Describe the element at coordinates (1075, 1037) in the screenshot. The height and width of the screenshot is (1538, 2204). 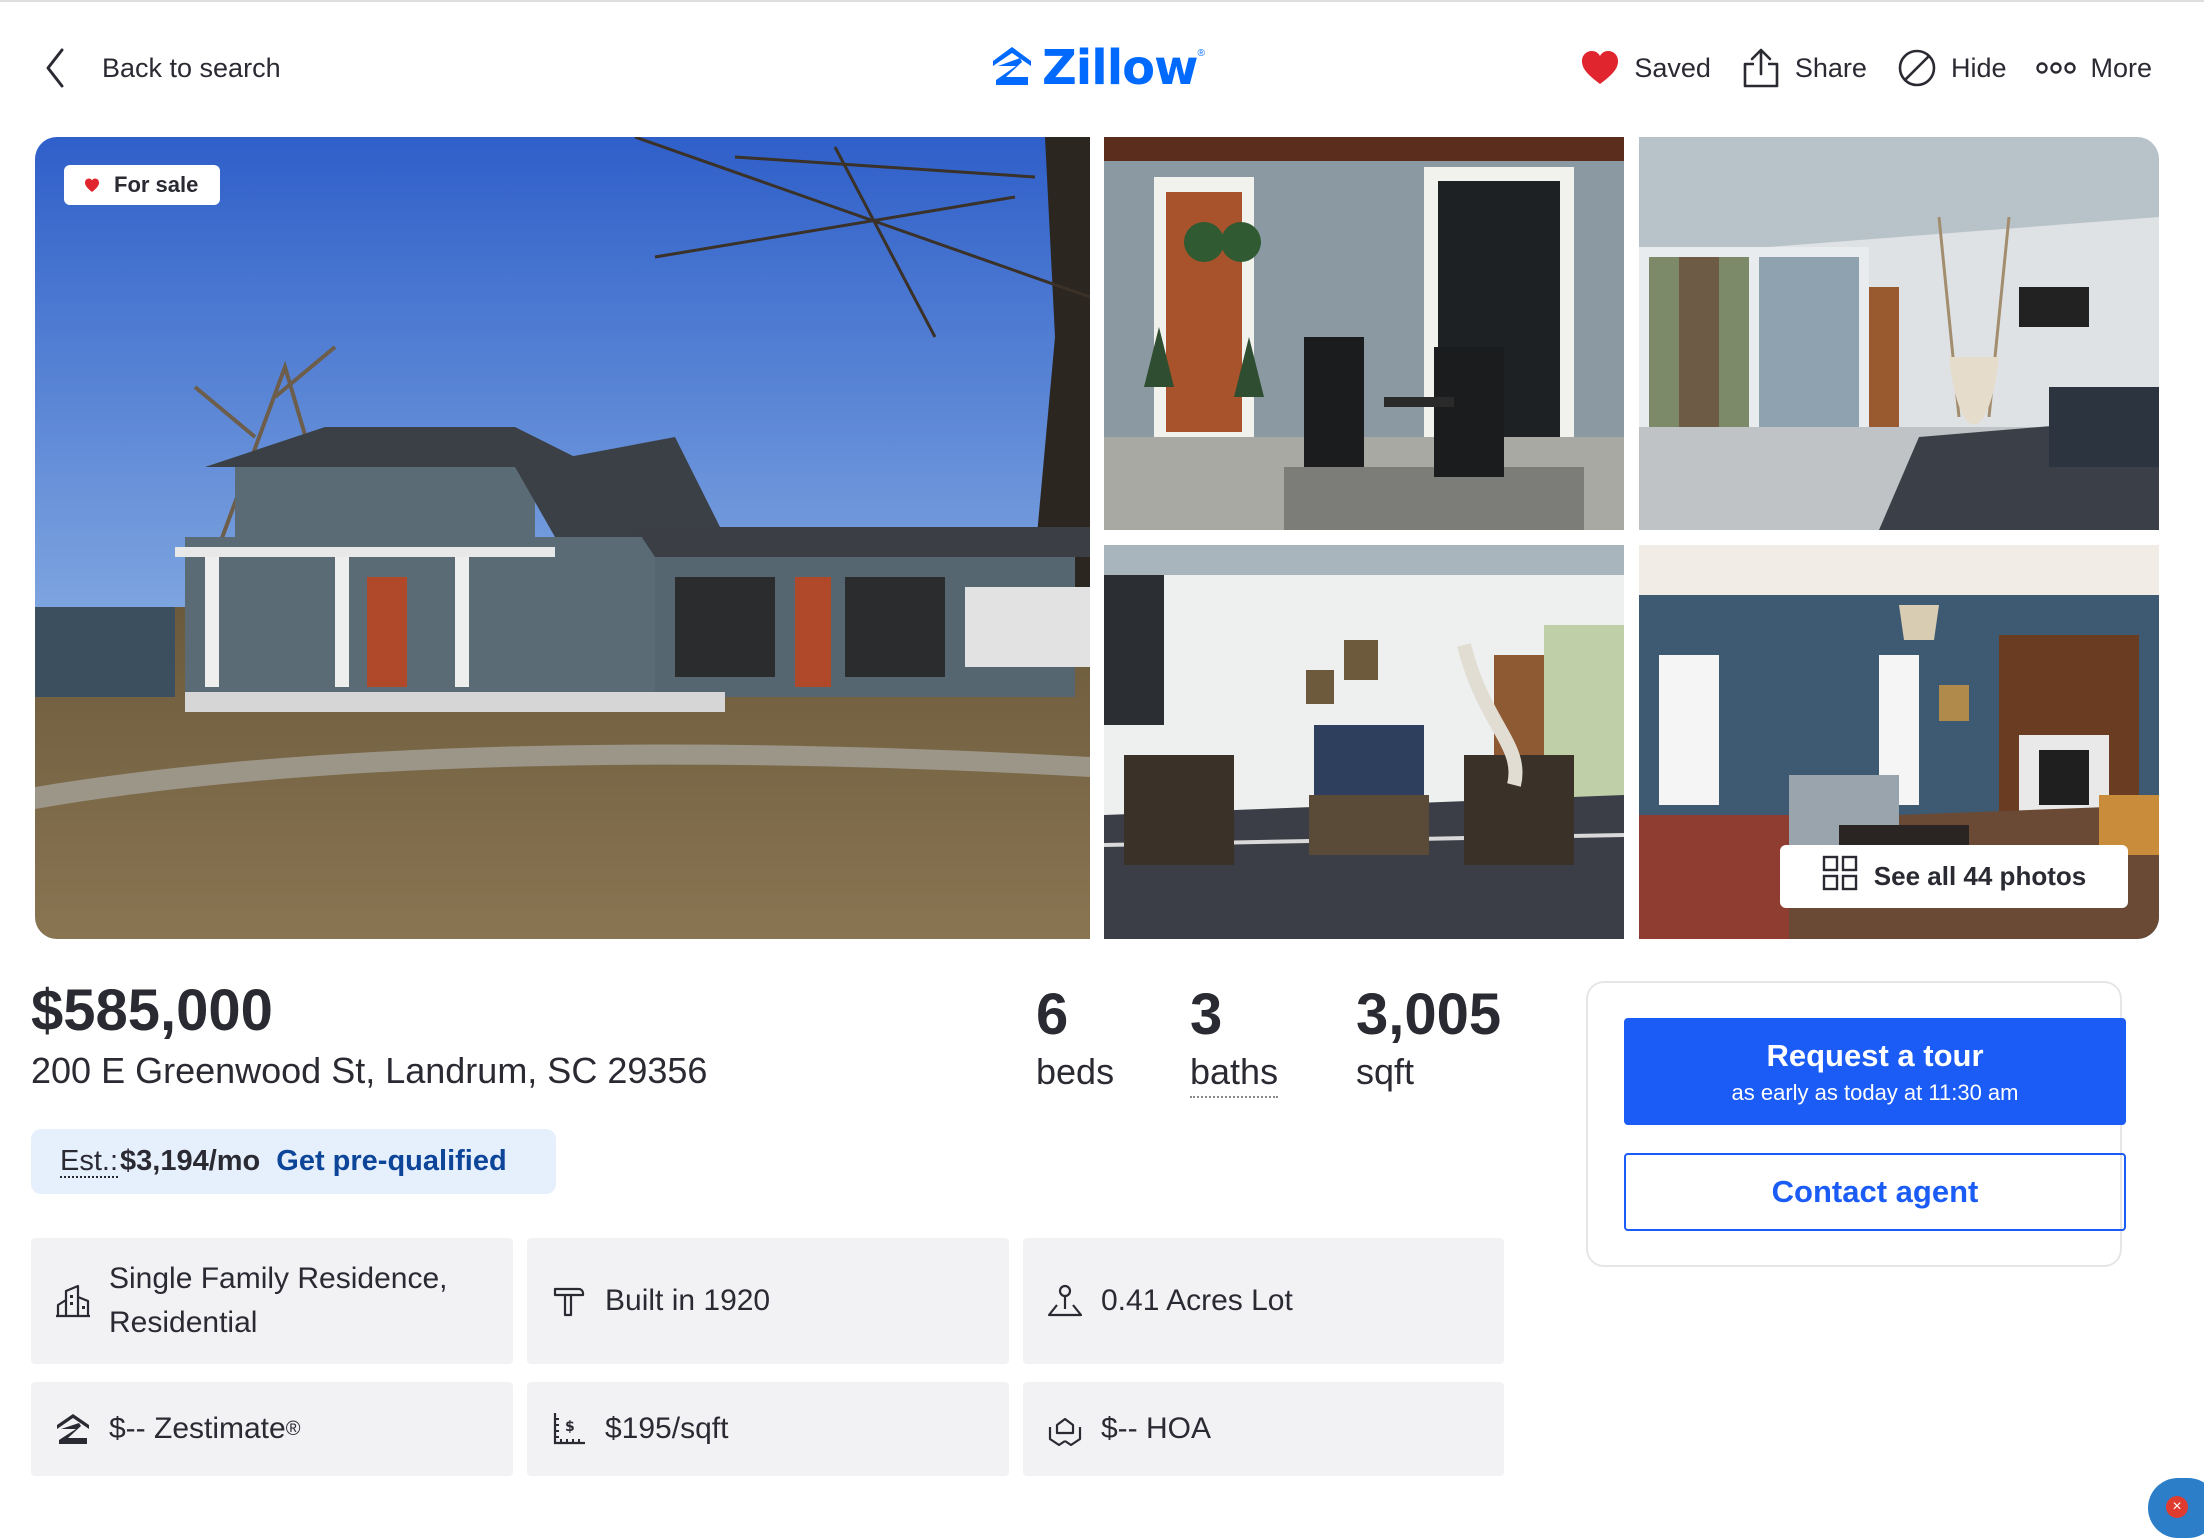
I see `beds-stat: 6 beds` at that location.